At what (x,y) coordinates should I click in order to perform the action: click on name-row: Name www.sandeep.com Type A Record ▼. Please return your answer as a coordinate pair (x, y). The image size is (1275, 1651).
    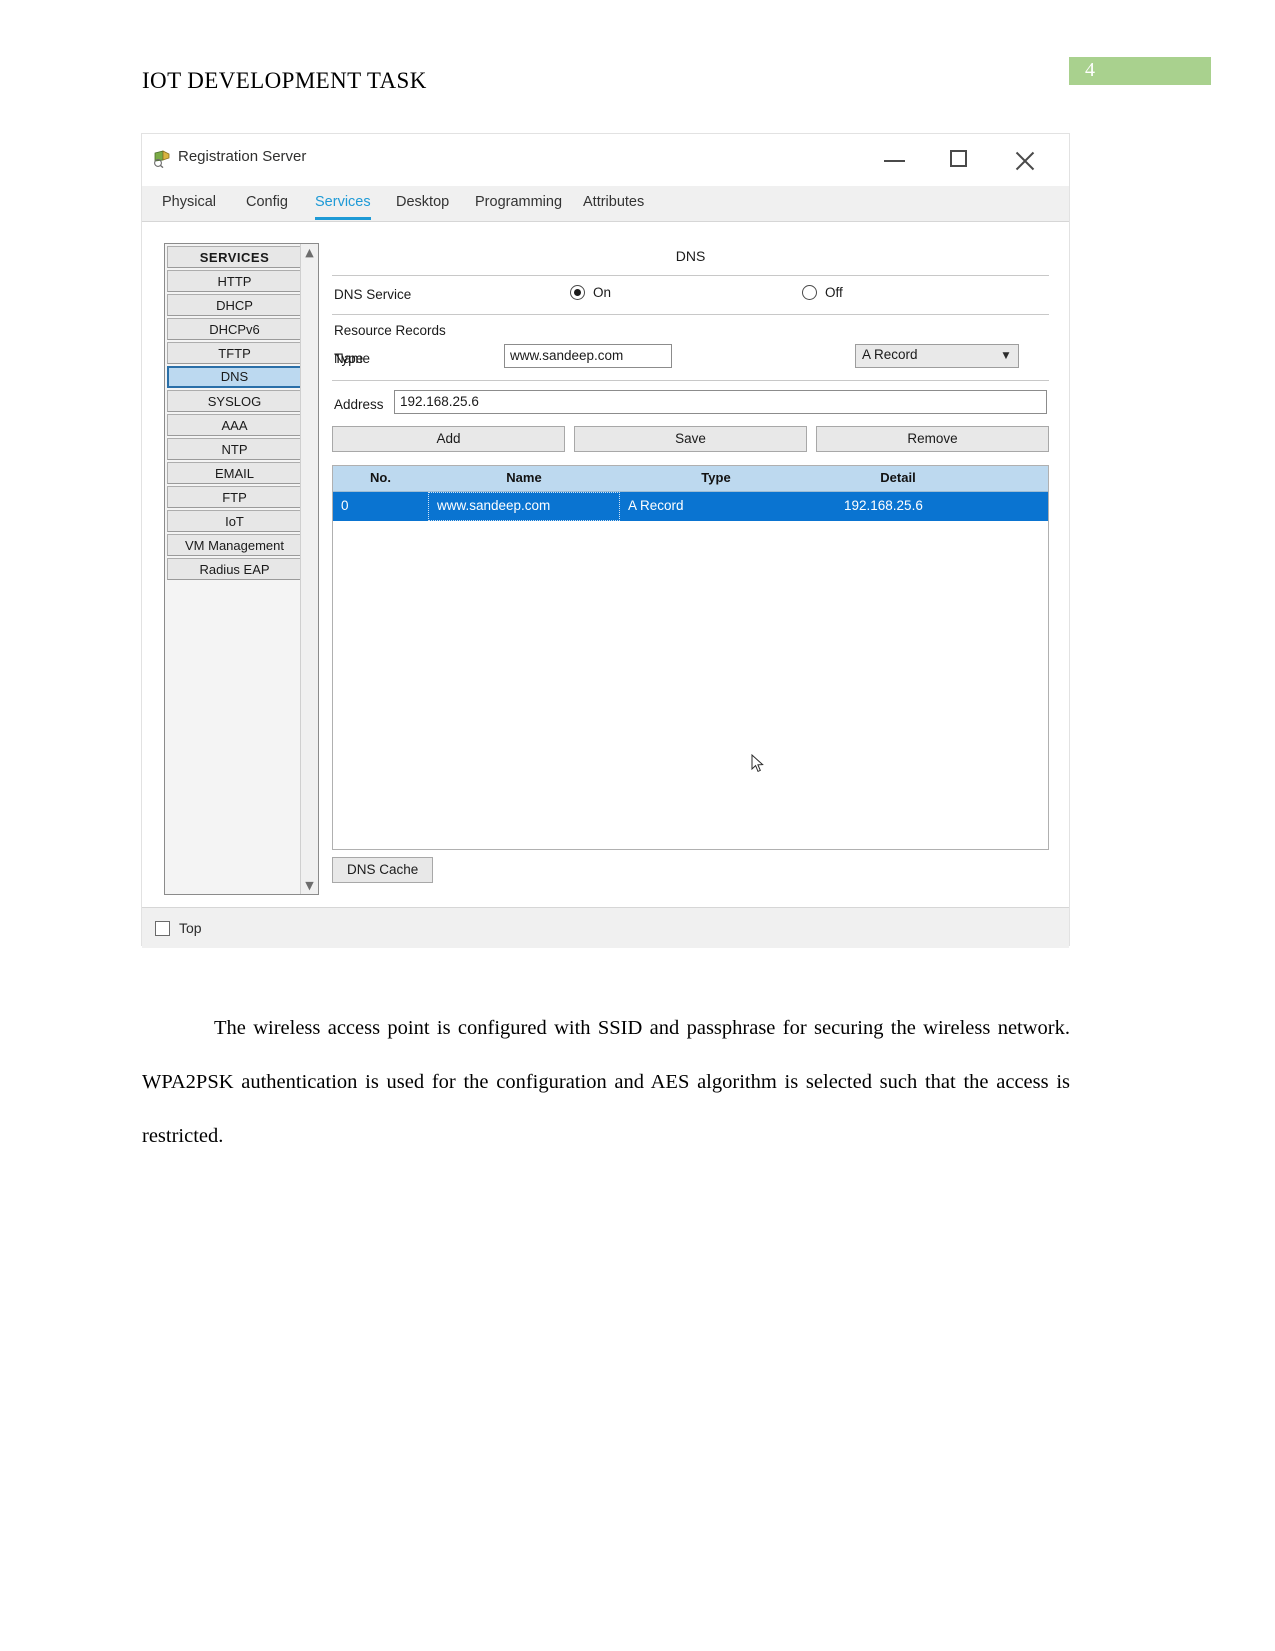
    Looking at the image, I should click on (690, 360).